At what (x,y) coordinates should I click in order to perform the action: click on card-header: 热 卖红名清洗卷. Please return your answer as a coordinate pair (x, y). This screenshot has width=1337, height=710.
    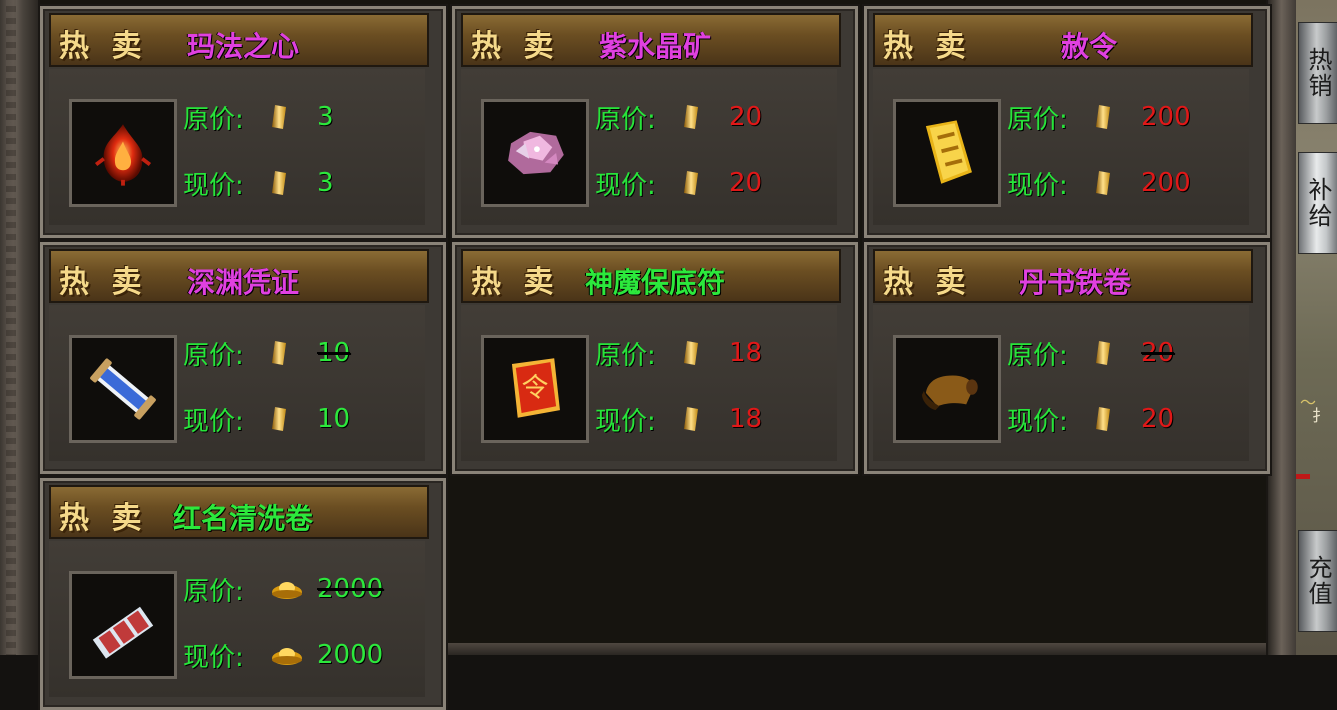
    Looking at the image, I should click on (239, 512).